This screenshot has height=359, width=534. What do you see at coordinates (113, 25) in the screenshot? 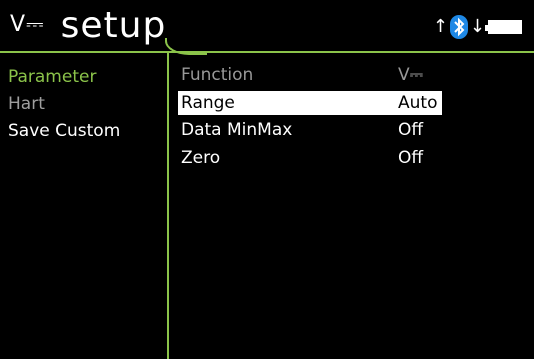
I see `title-text: setup` at bounding box center [113, 25].